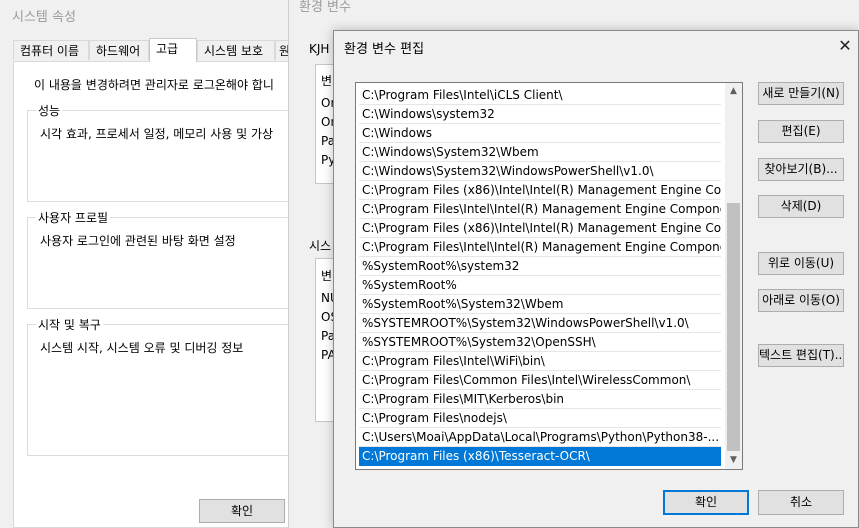 Image resolution: width=859 pixels, height=528 pixels. Describe the element at coordinates (49, 110) in the screenshot. I see `group-title: 성능` at that location.